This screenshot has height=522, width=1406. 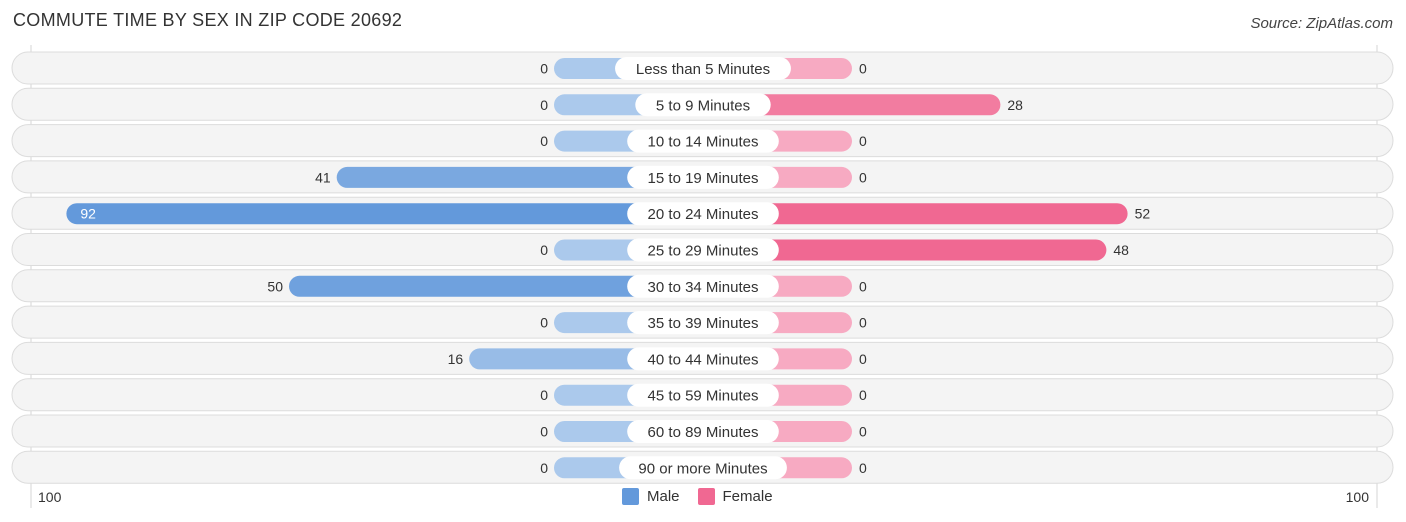 What do you see at coordinates (456, 359) in the screenshot?
I see `male-value-label: 16` at bounding box center [456, 359].